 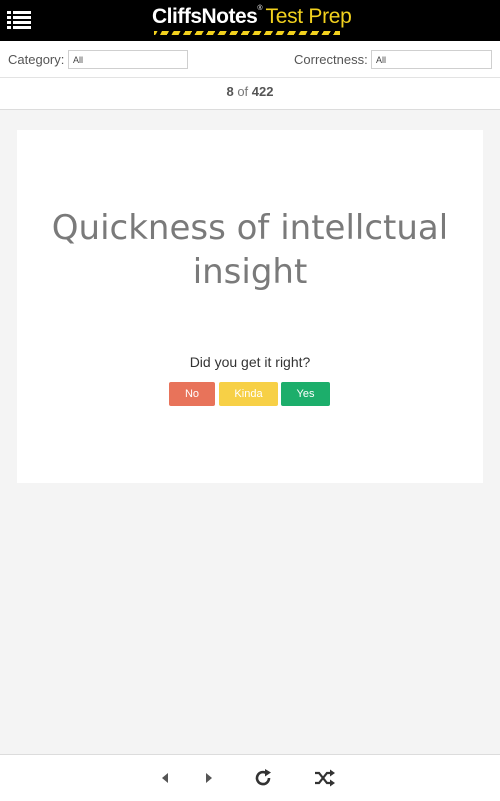 What do you see at coordinates (250, 777) in the screenshot?
I see `bottom-nav` at bounding box center [250, 777].